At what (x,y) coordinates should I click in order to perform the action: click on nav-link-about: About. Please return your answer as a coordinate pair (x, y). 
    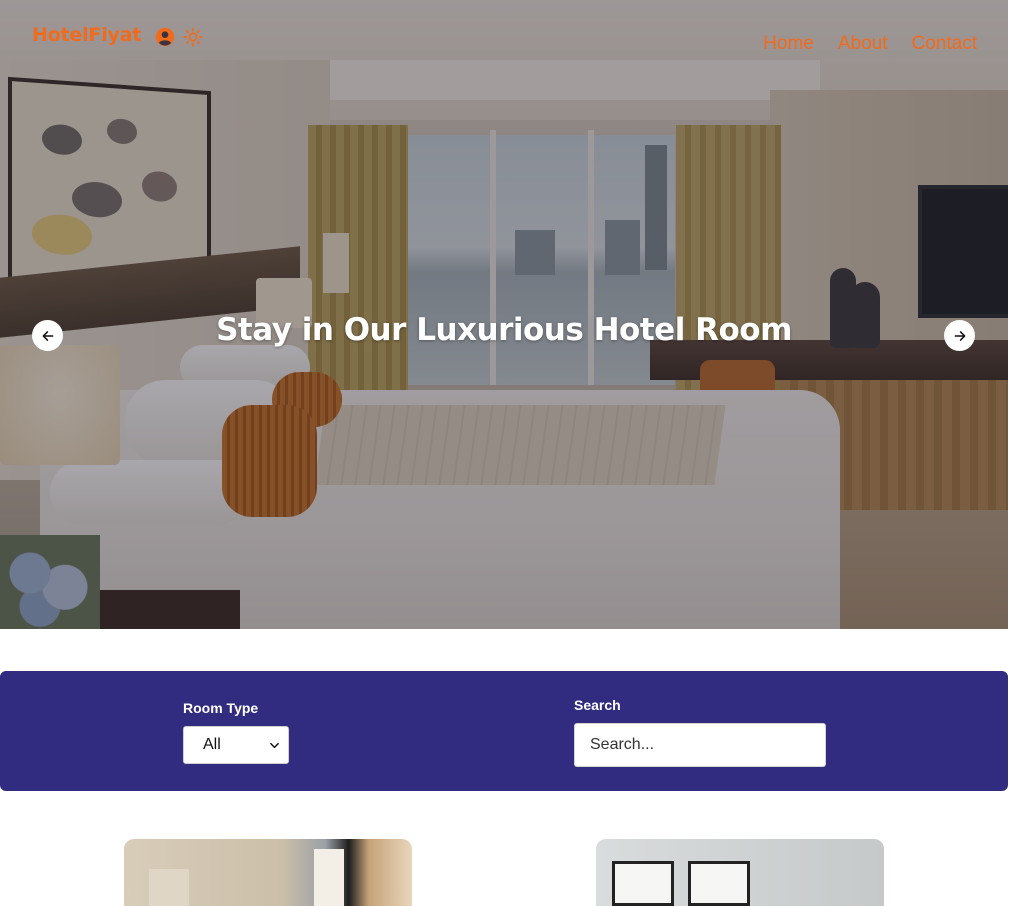
    Looking at the image, I should click on (863, 44).